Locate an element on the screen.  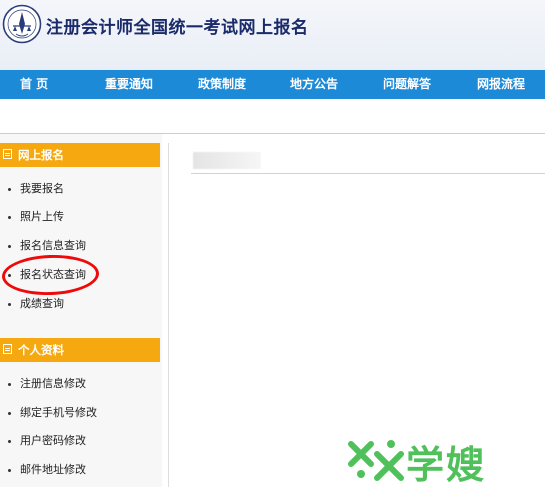
nav-item-notices: 重要通知 is located at coordinates (129, 84).